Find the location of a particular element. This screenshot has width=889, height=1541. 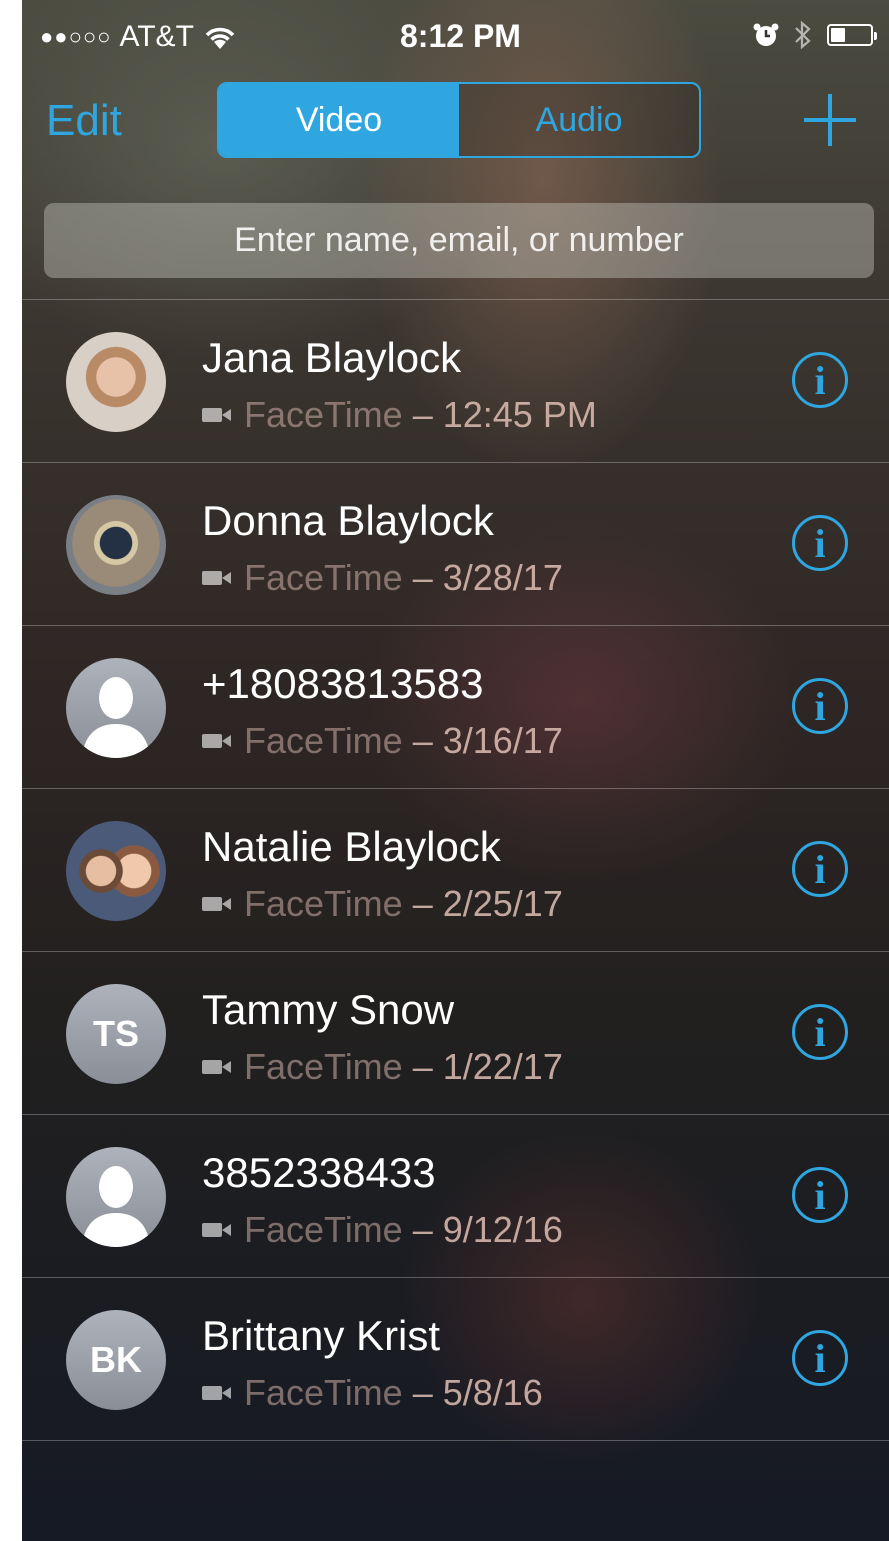

video-segment: Video is located at coordinates (339, 120).